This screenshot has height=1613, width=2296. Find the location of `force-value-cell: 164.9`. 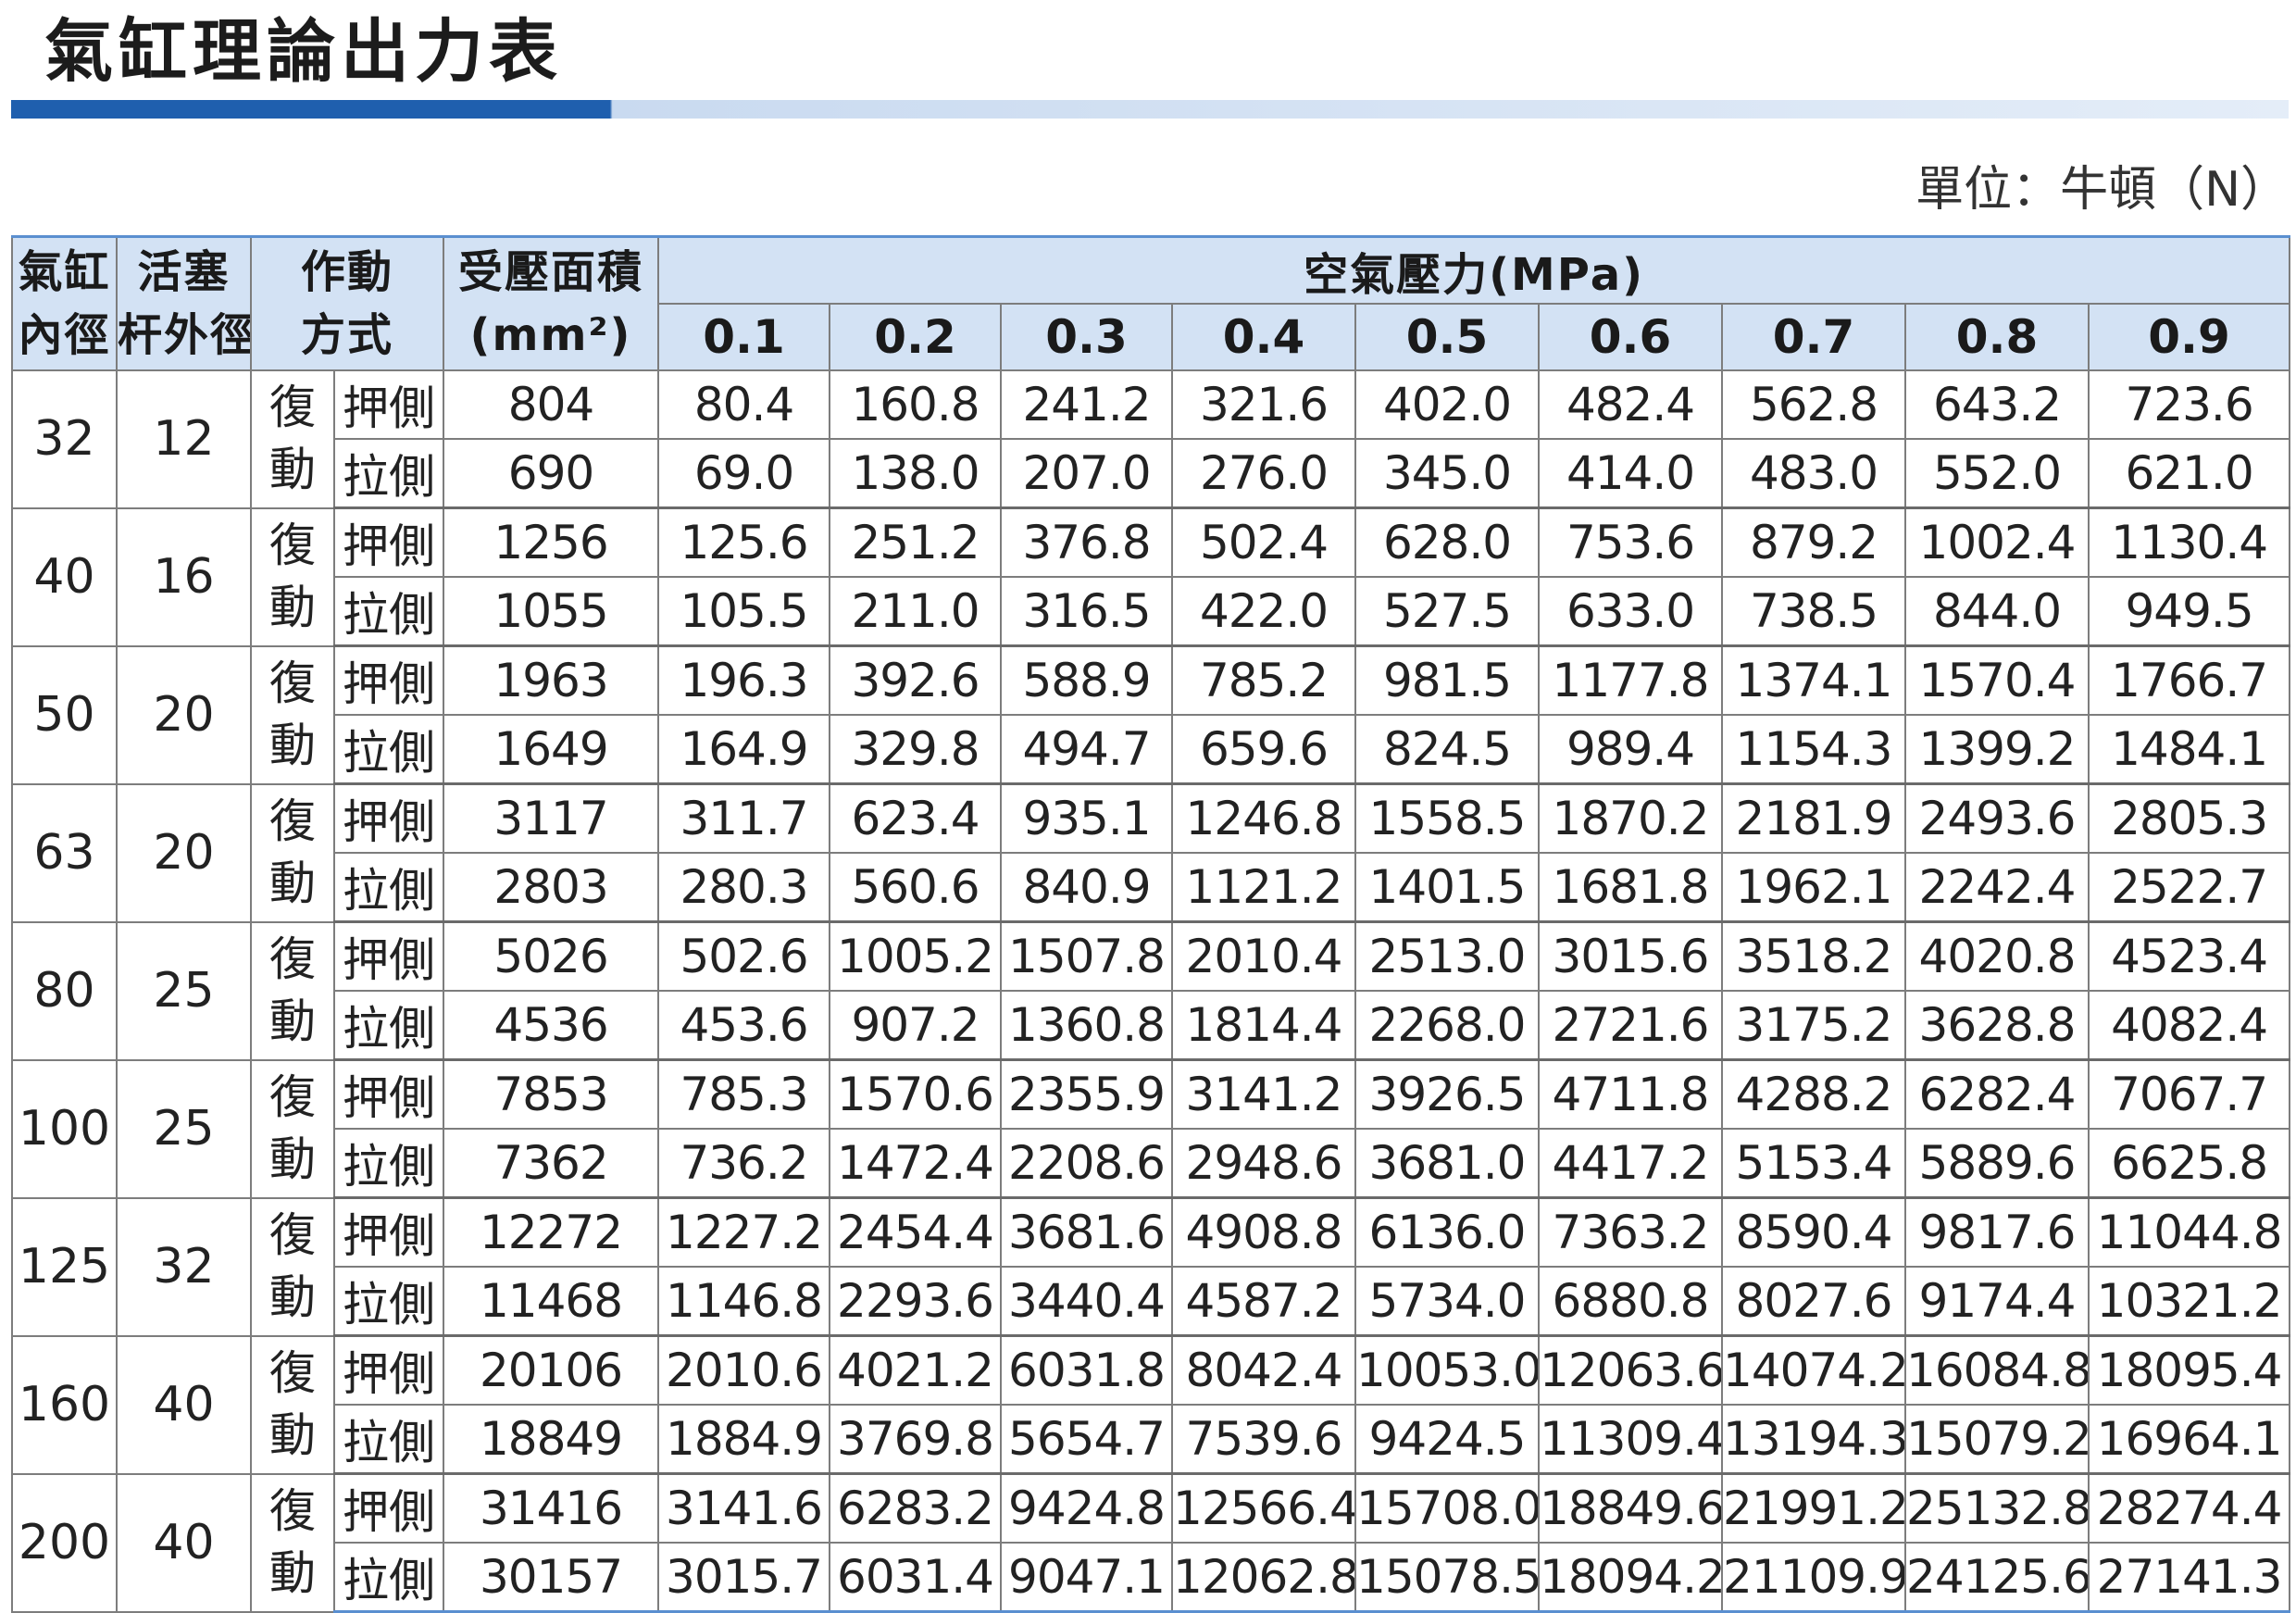

force-value-cell: 164.9 is located at coordinates (744, 749).